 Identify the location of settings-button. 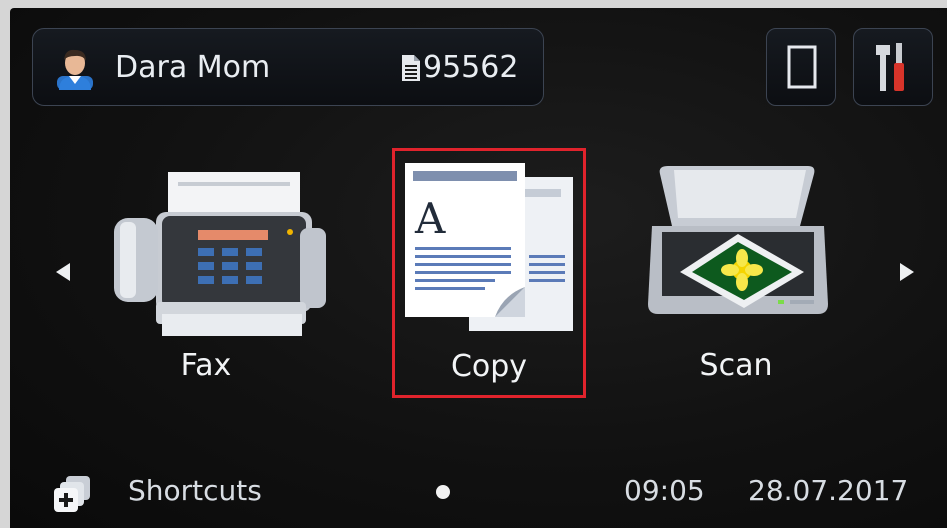
(893, 67).